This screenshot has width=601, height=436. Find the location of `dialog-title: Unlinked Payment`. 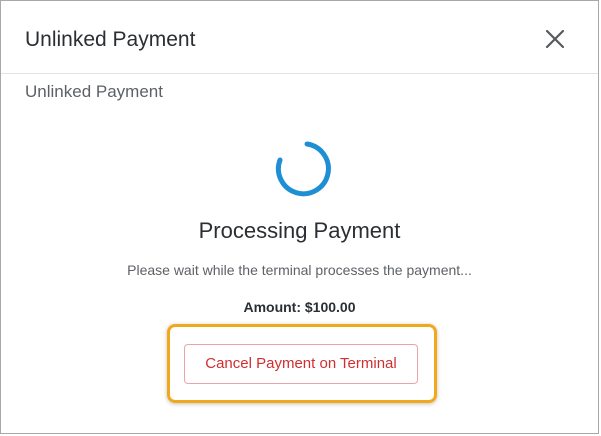

dialog-title: Unlinked Payment is located at coordinates (110, 39).